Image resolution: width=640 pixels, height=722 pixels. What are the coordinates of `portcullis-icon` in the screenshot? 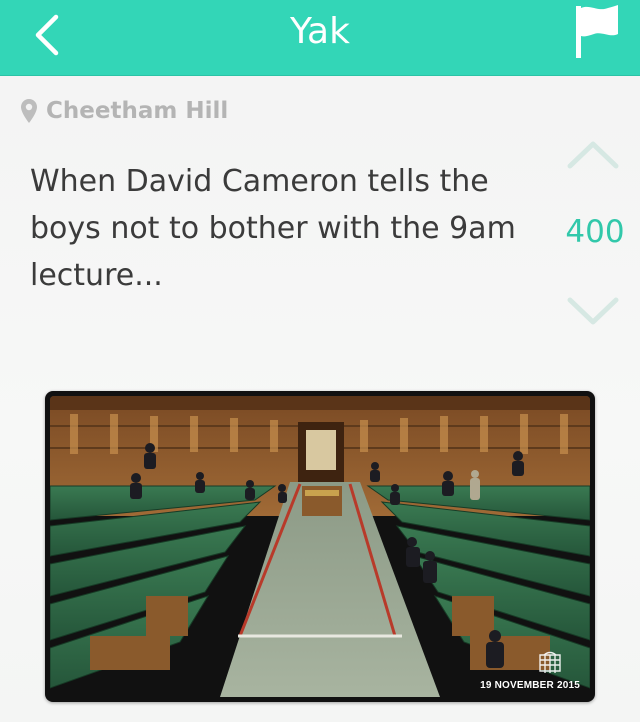 It's located at (550, 662).